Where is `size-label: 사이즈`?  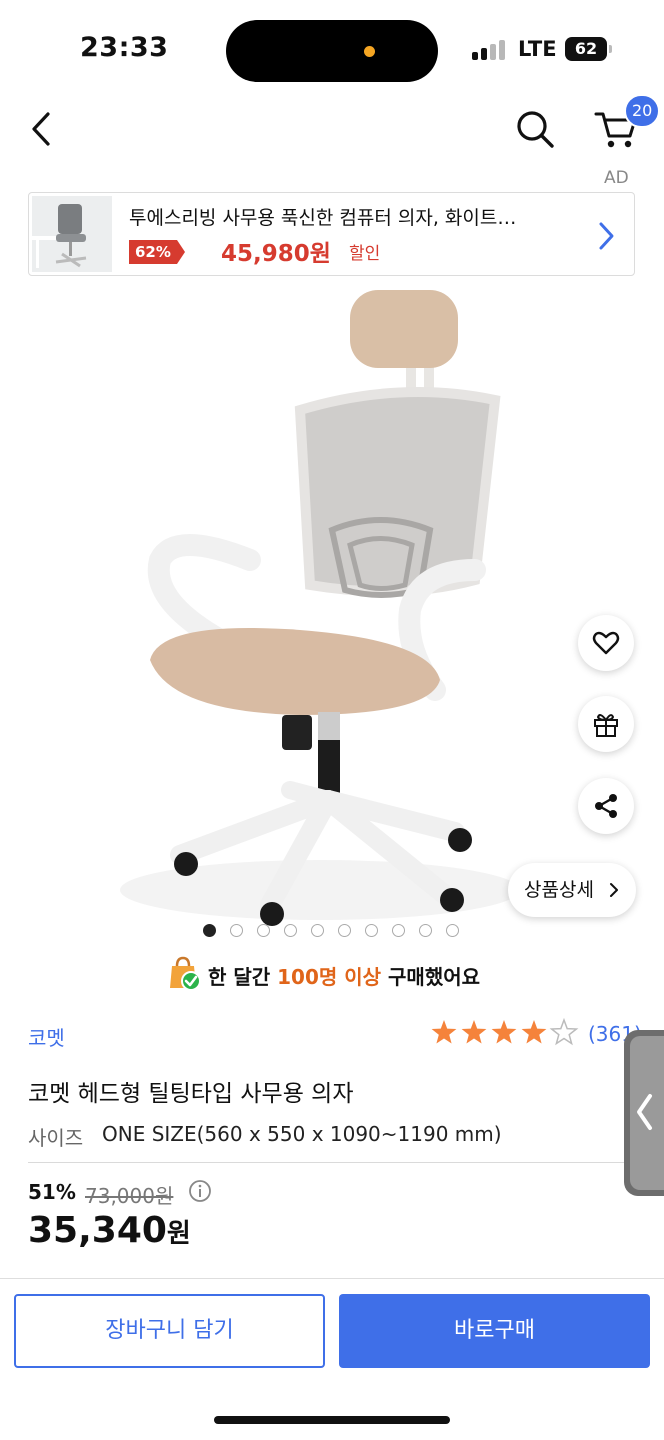 size-label: 사이즈 is located at coordinates (56, 1138).